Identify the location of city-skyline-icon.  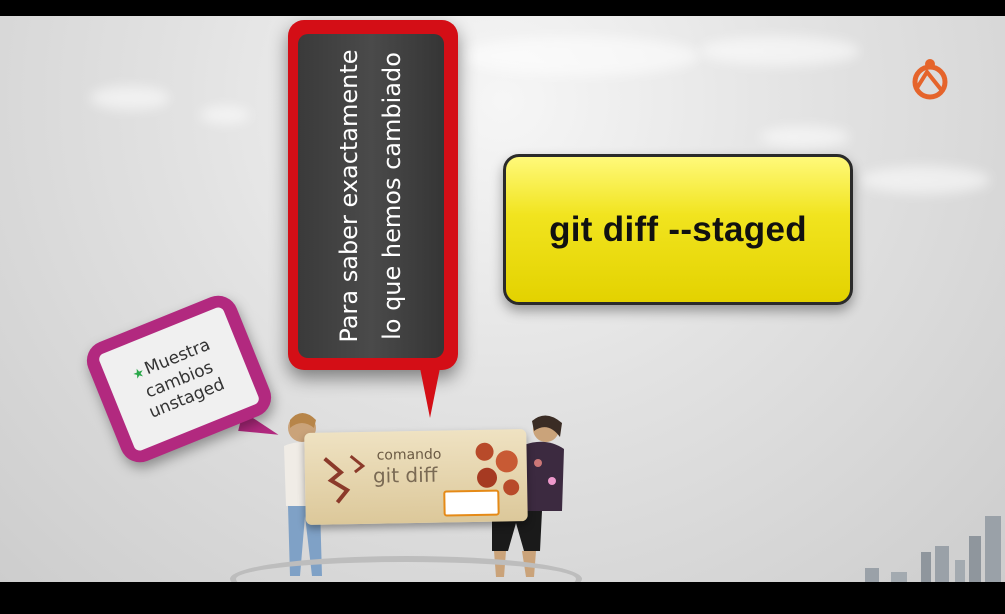
(933, 549).